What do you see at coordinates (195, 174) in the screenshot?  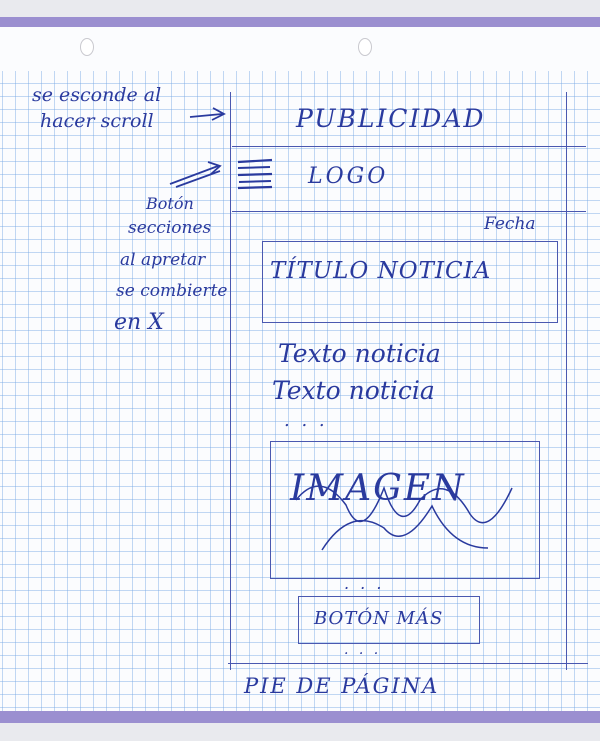 I see `sections-note-arrow` at bounding box center [195, 174].